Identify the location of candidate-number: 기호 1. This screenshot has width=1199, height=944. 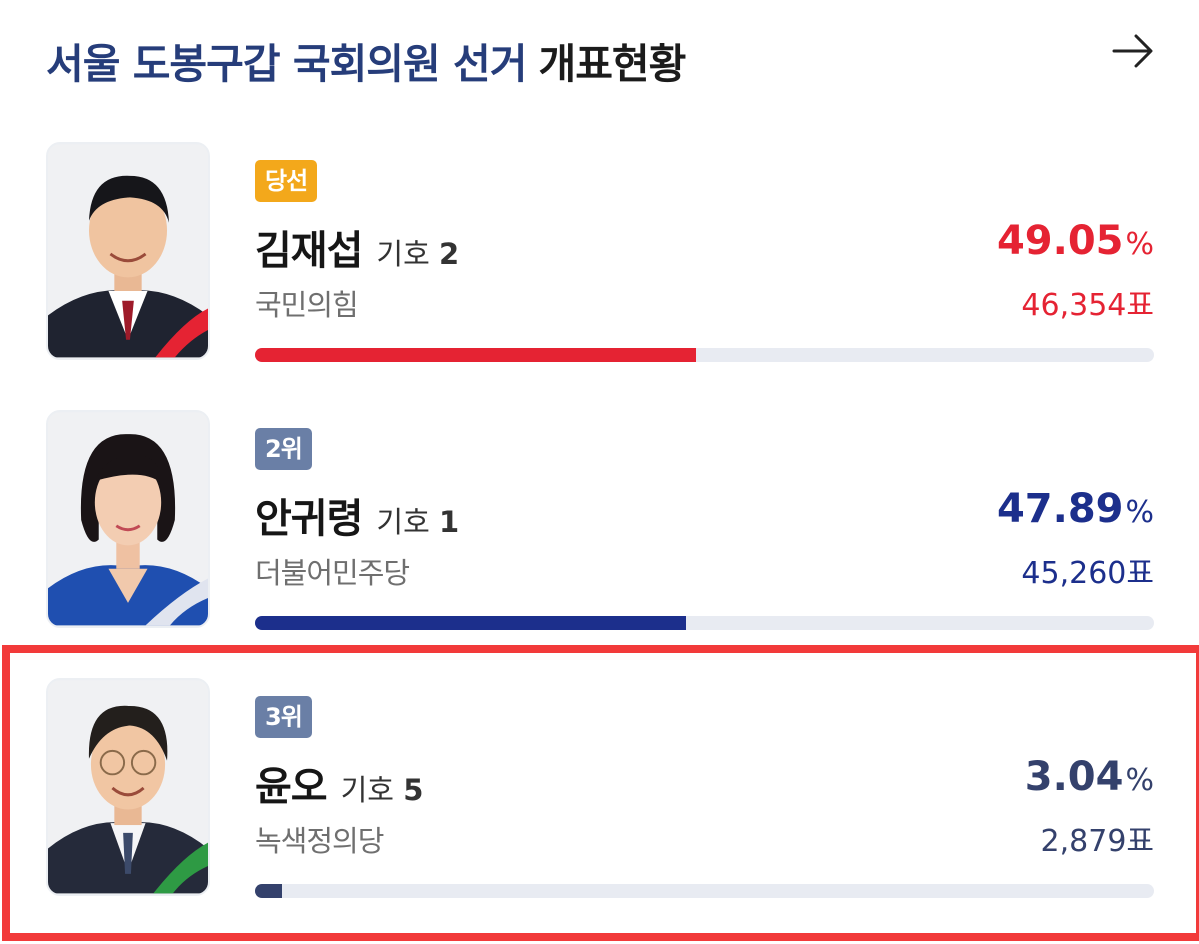
(417, 522).